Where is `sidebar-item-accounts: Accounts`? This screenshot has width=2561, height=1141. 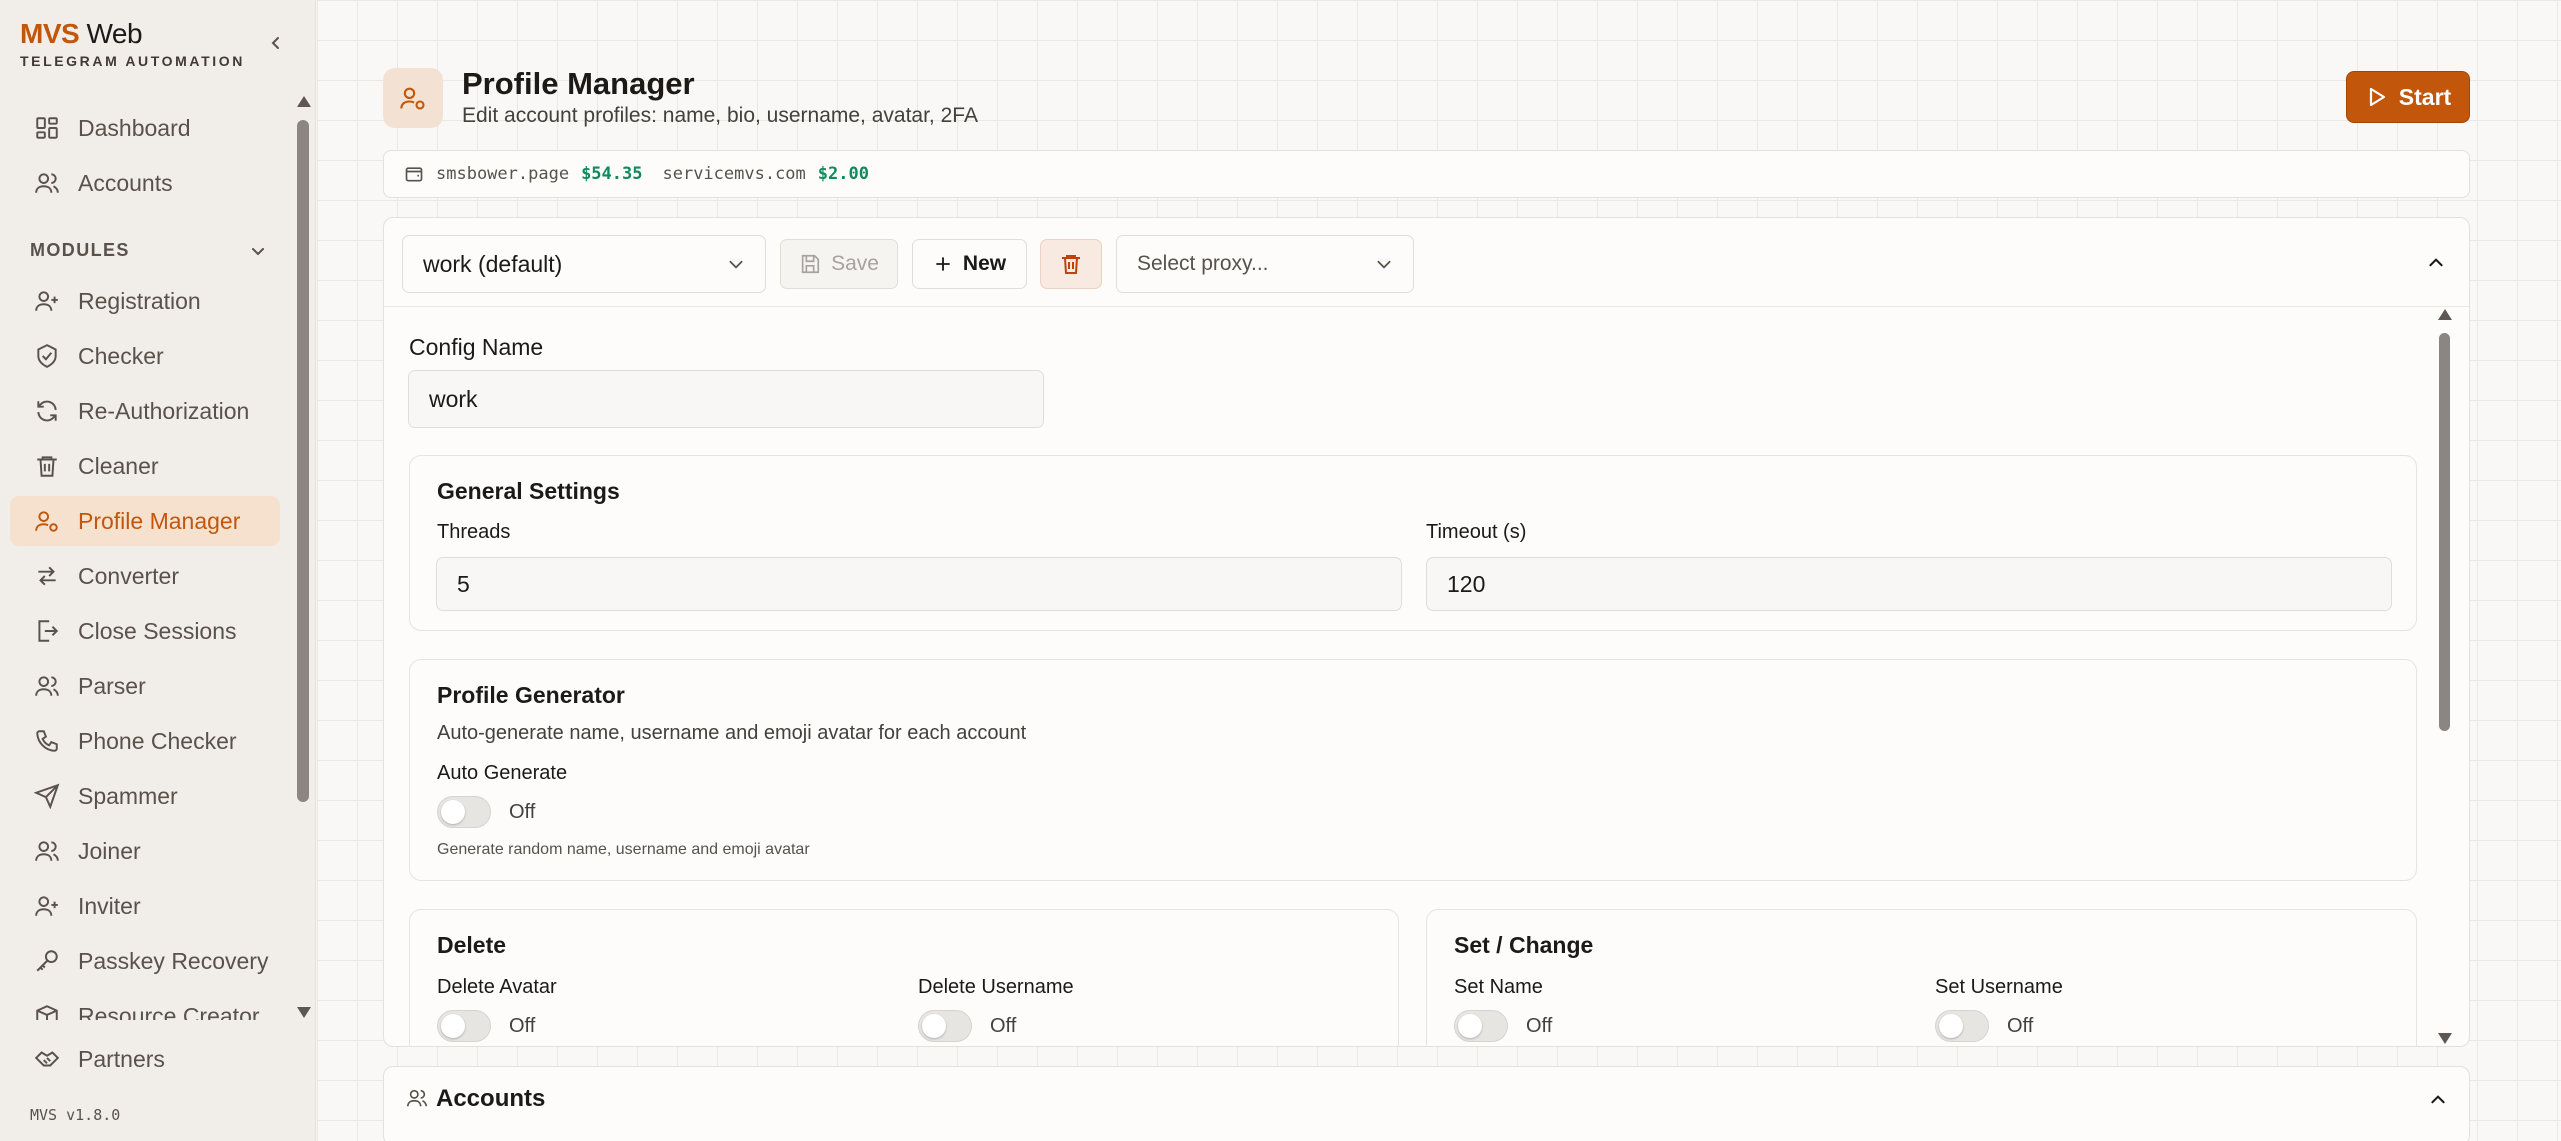
sidebar-item-accounts: Accounts is located at coordinates (145, 183).